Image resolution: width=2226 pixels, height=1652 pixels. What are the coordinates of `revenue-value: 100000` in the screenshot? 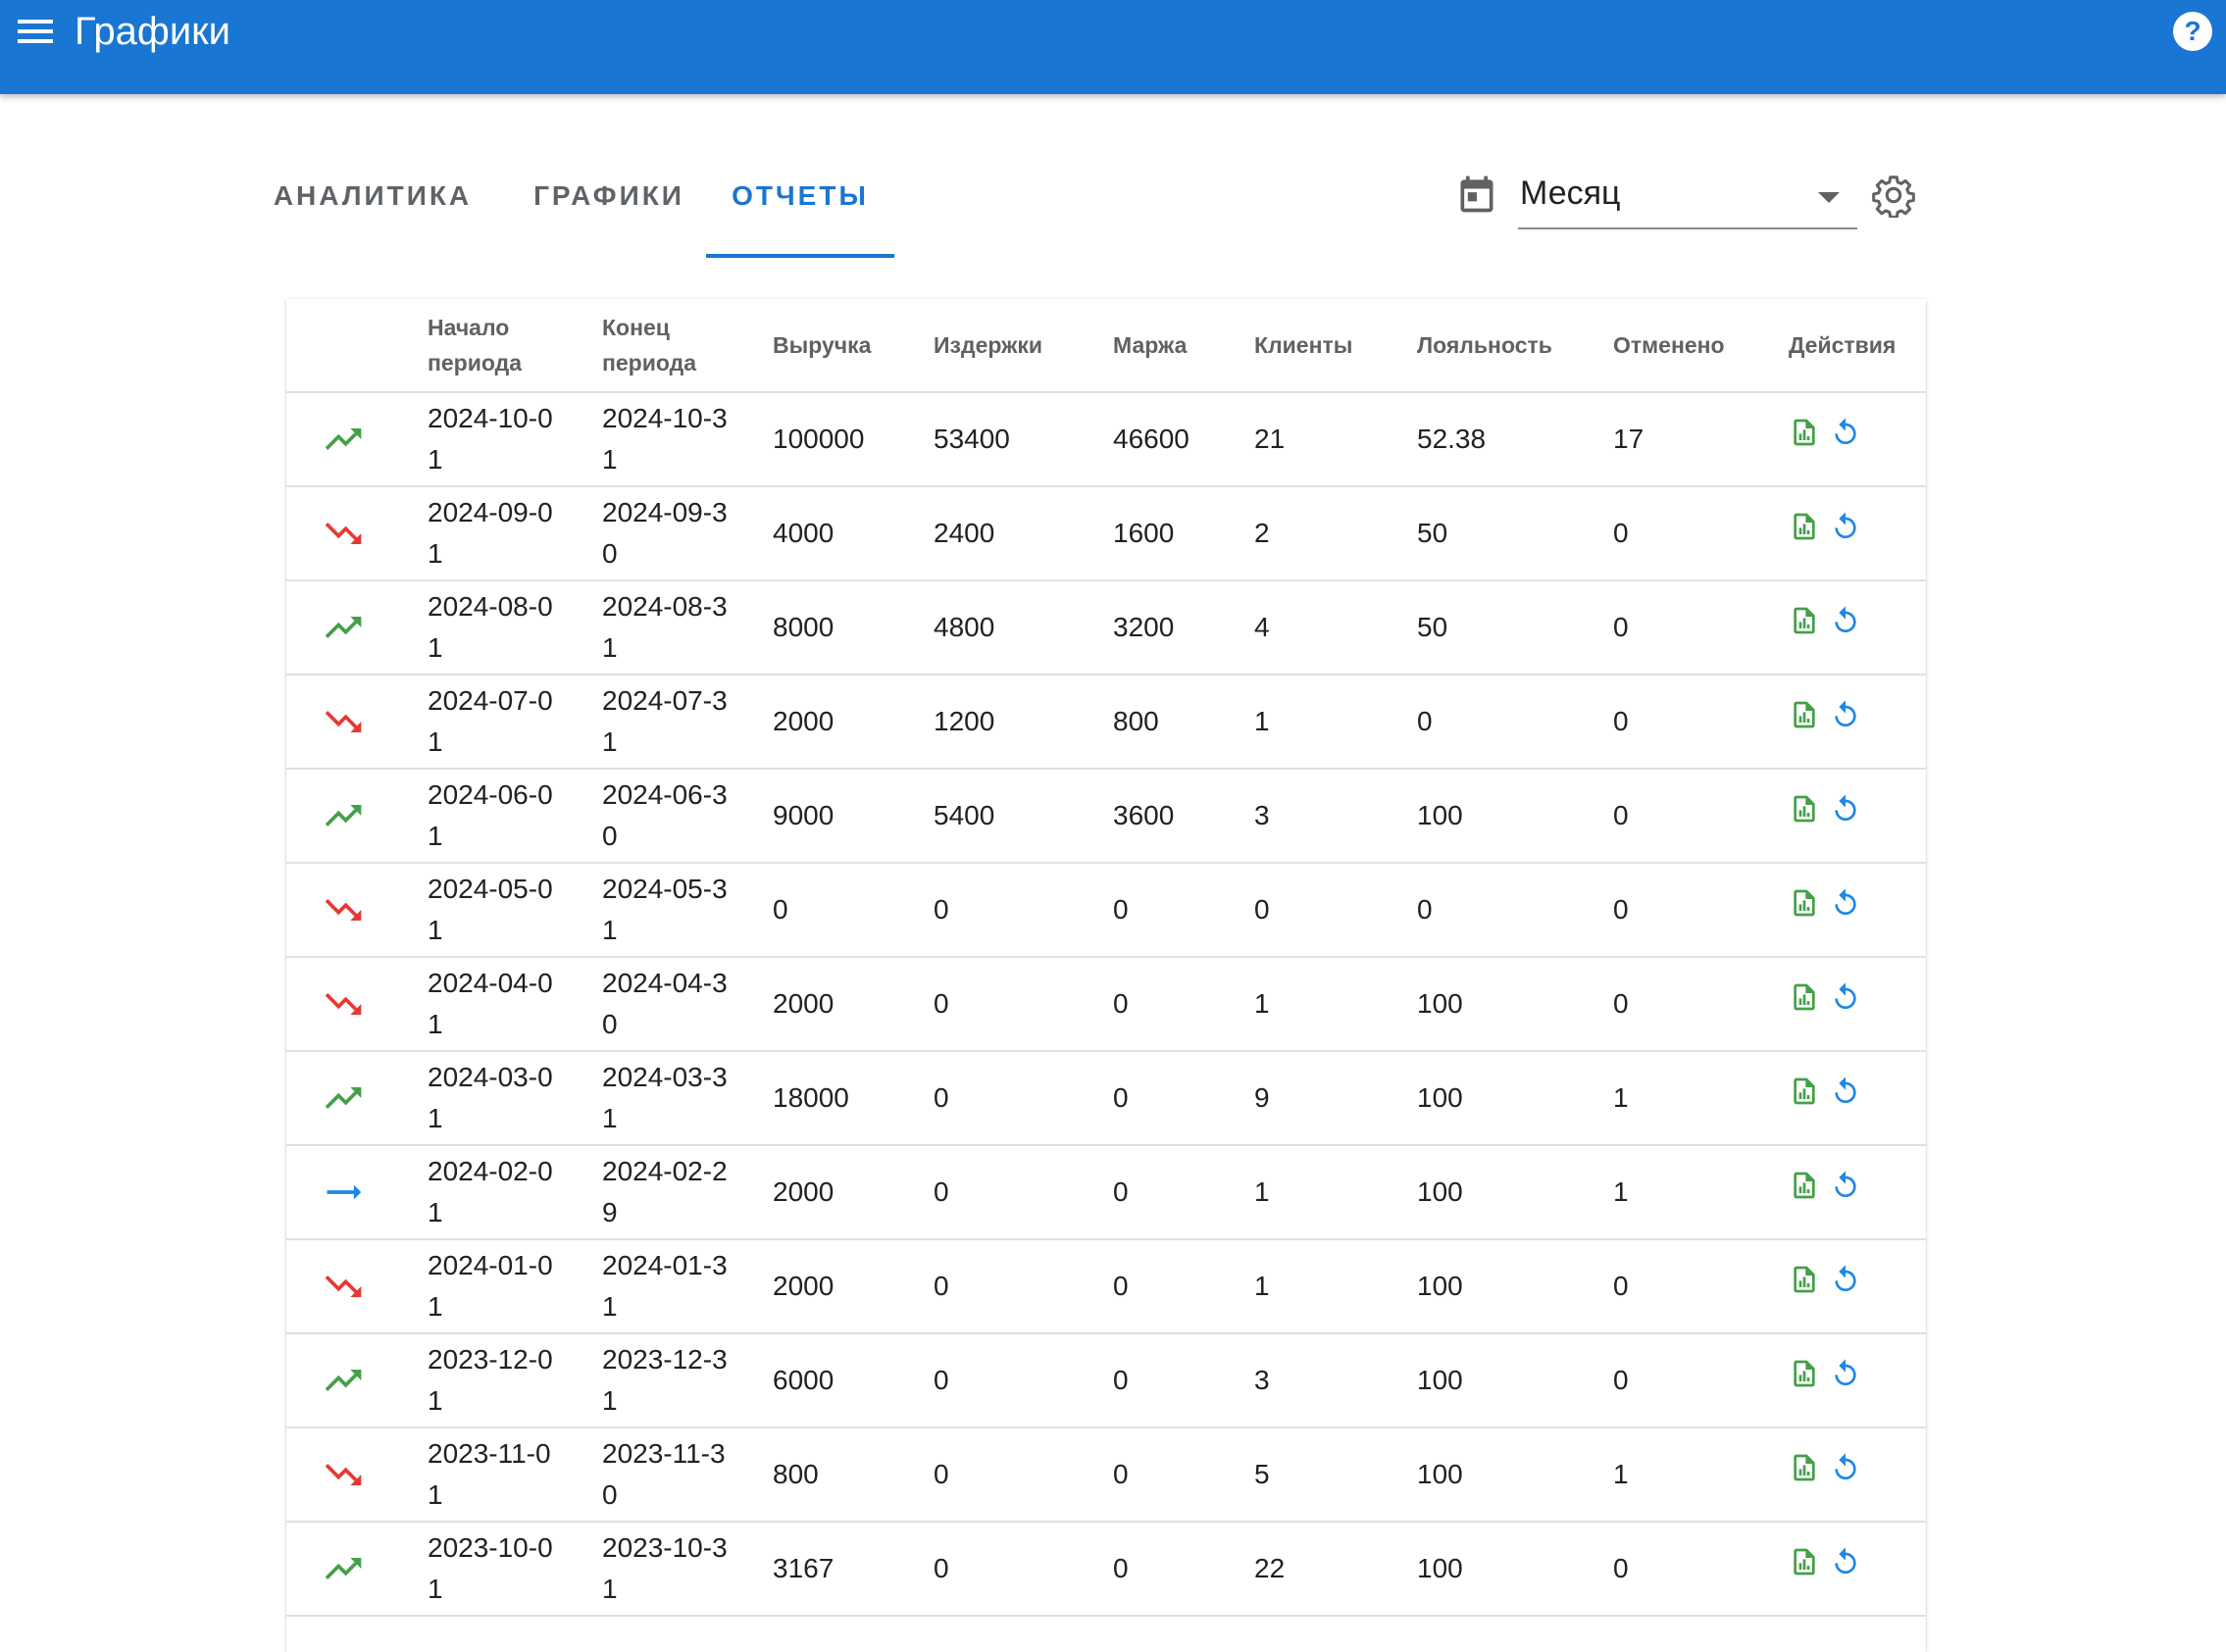 It's located at (835, 440).